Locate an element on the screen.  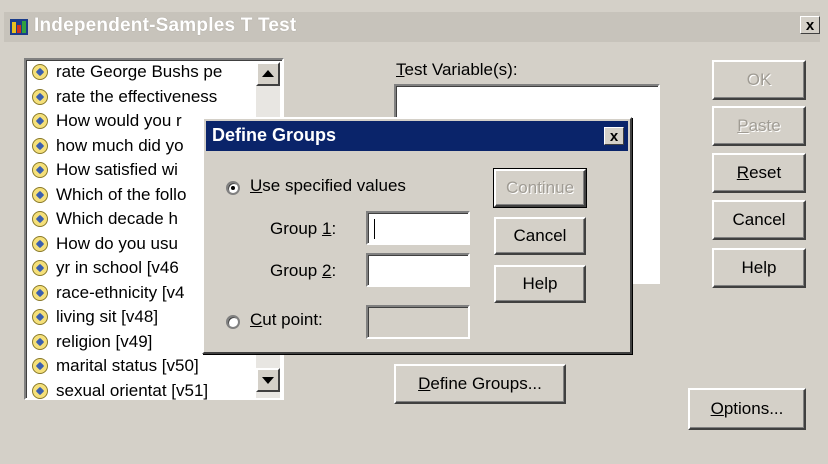
help-button: Help is located at coordinates (759, 268).